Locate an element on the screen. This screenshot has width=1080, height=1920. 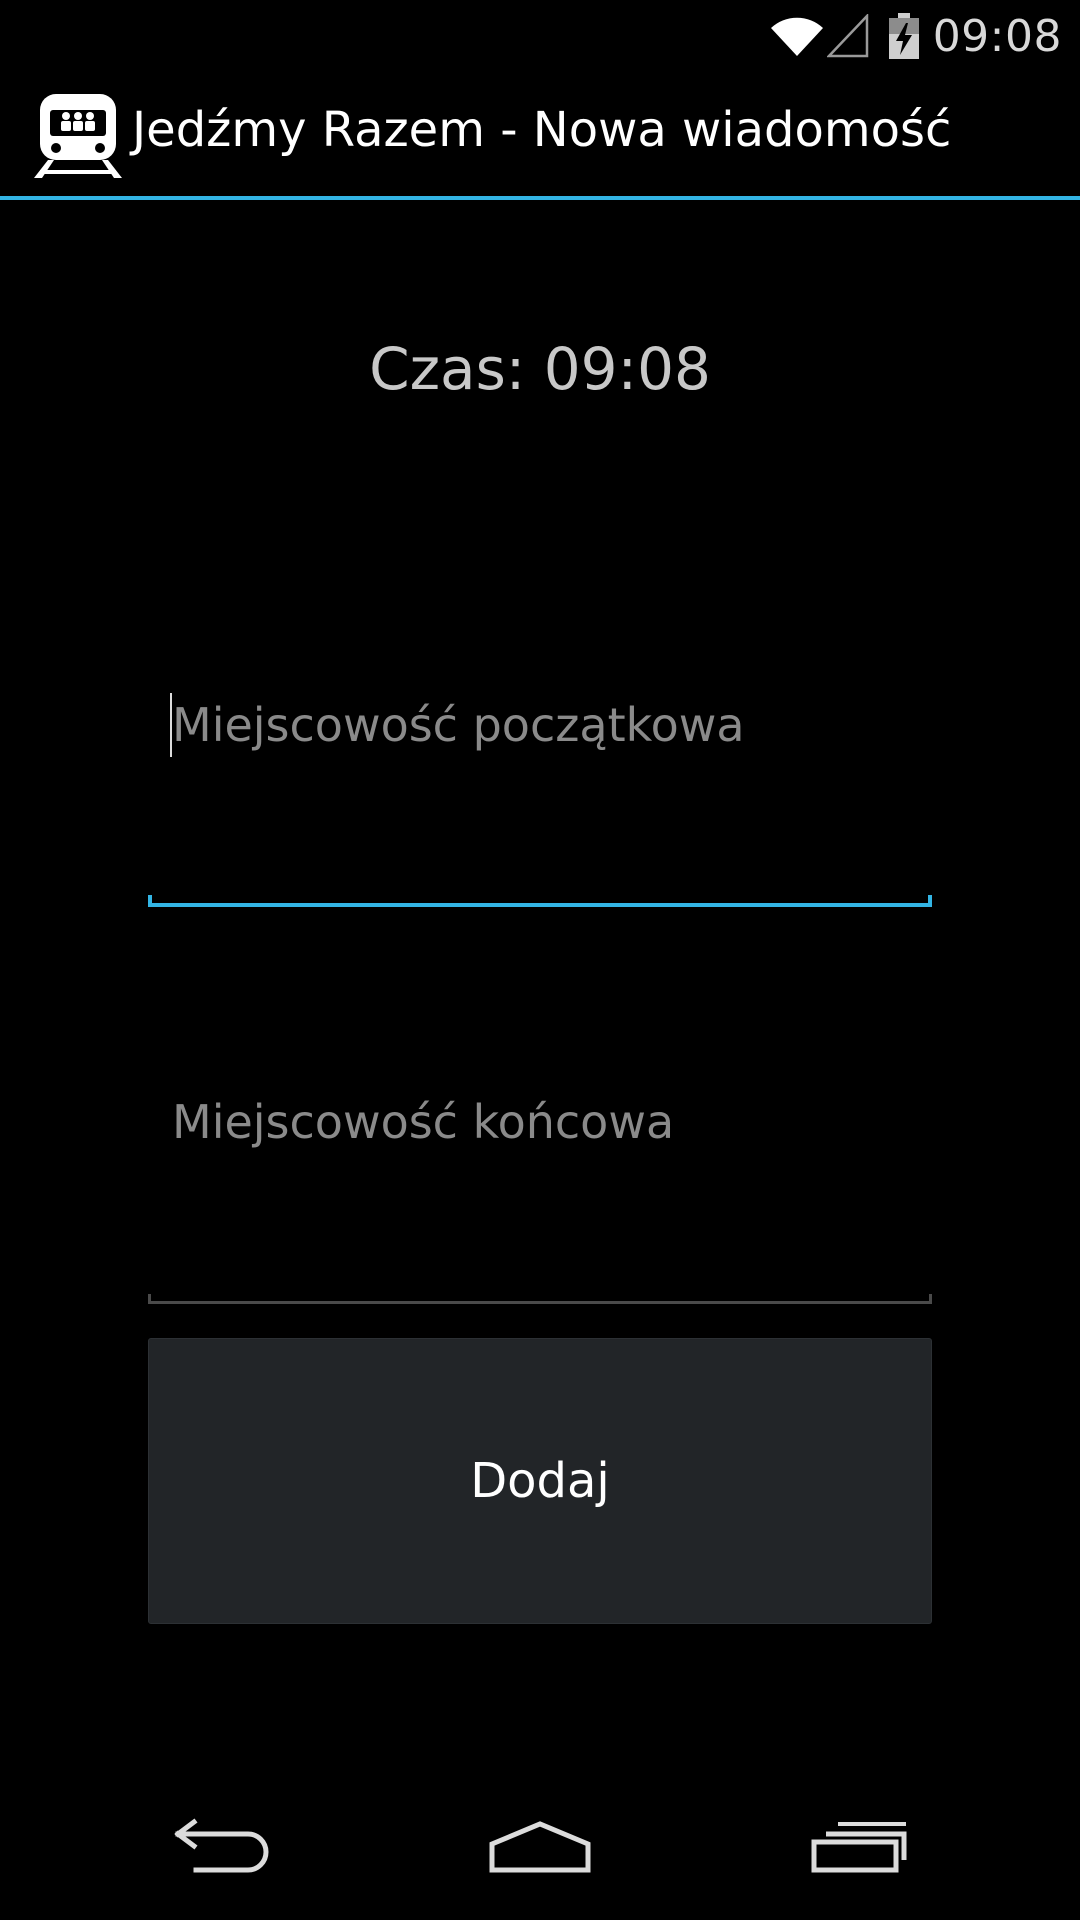
start-location-field is located at coordinates (540, 791).